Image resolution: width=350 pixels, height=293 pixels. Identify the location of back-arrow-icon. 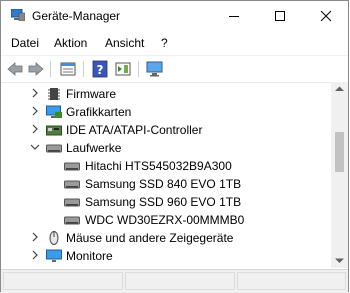
(15, 69).